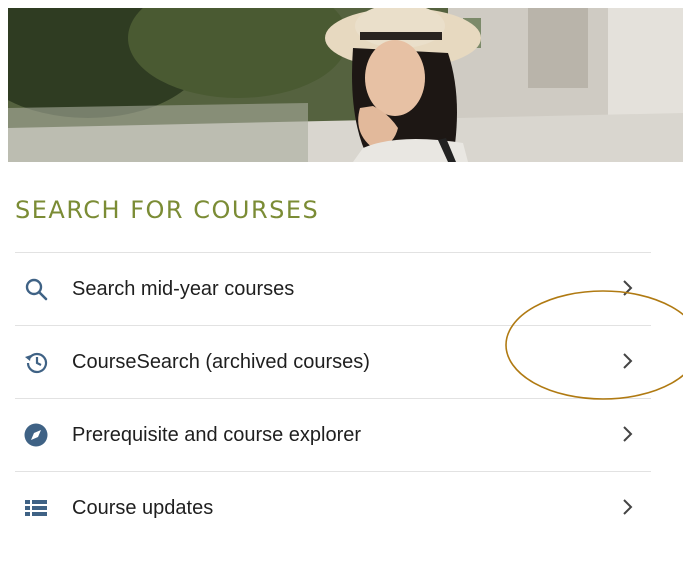 This screenshot has height=583, width=683. I want to click on list-item-search-mid-year: Search mid-year courses, so click(333, 288).